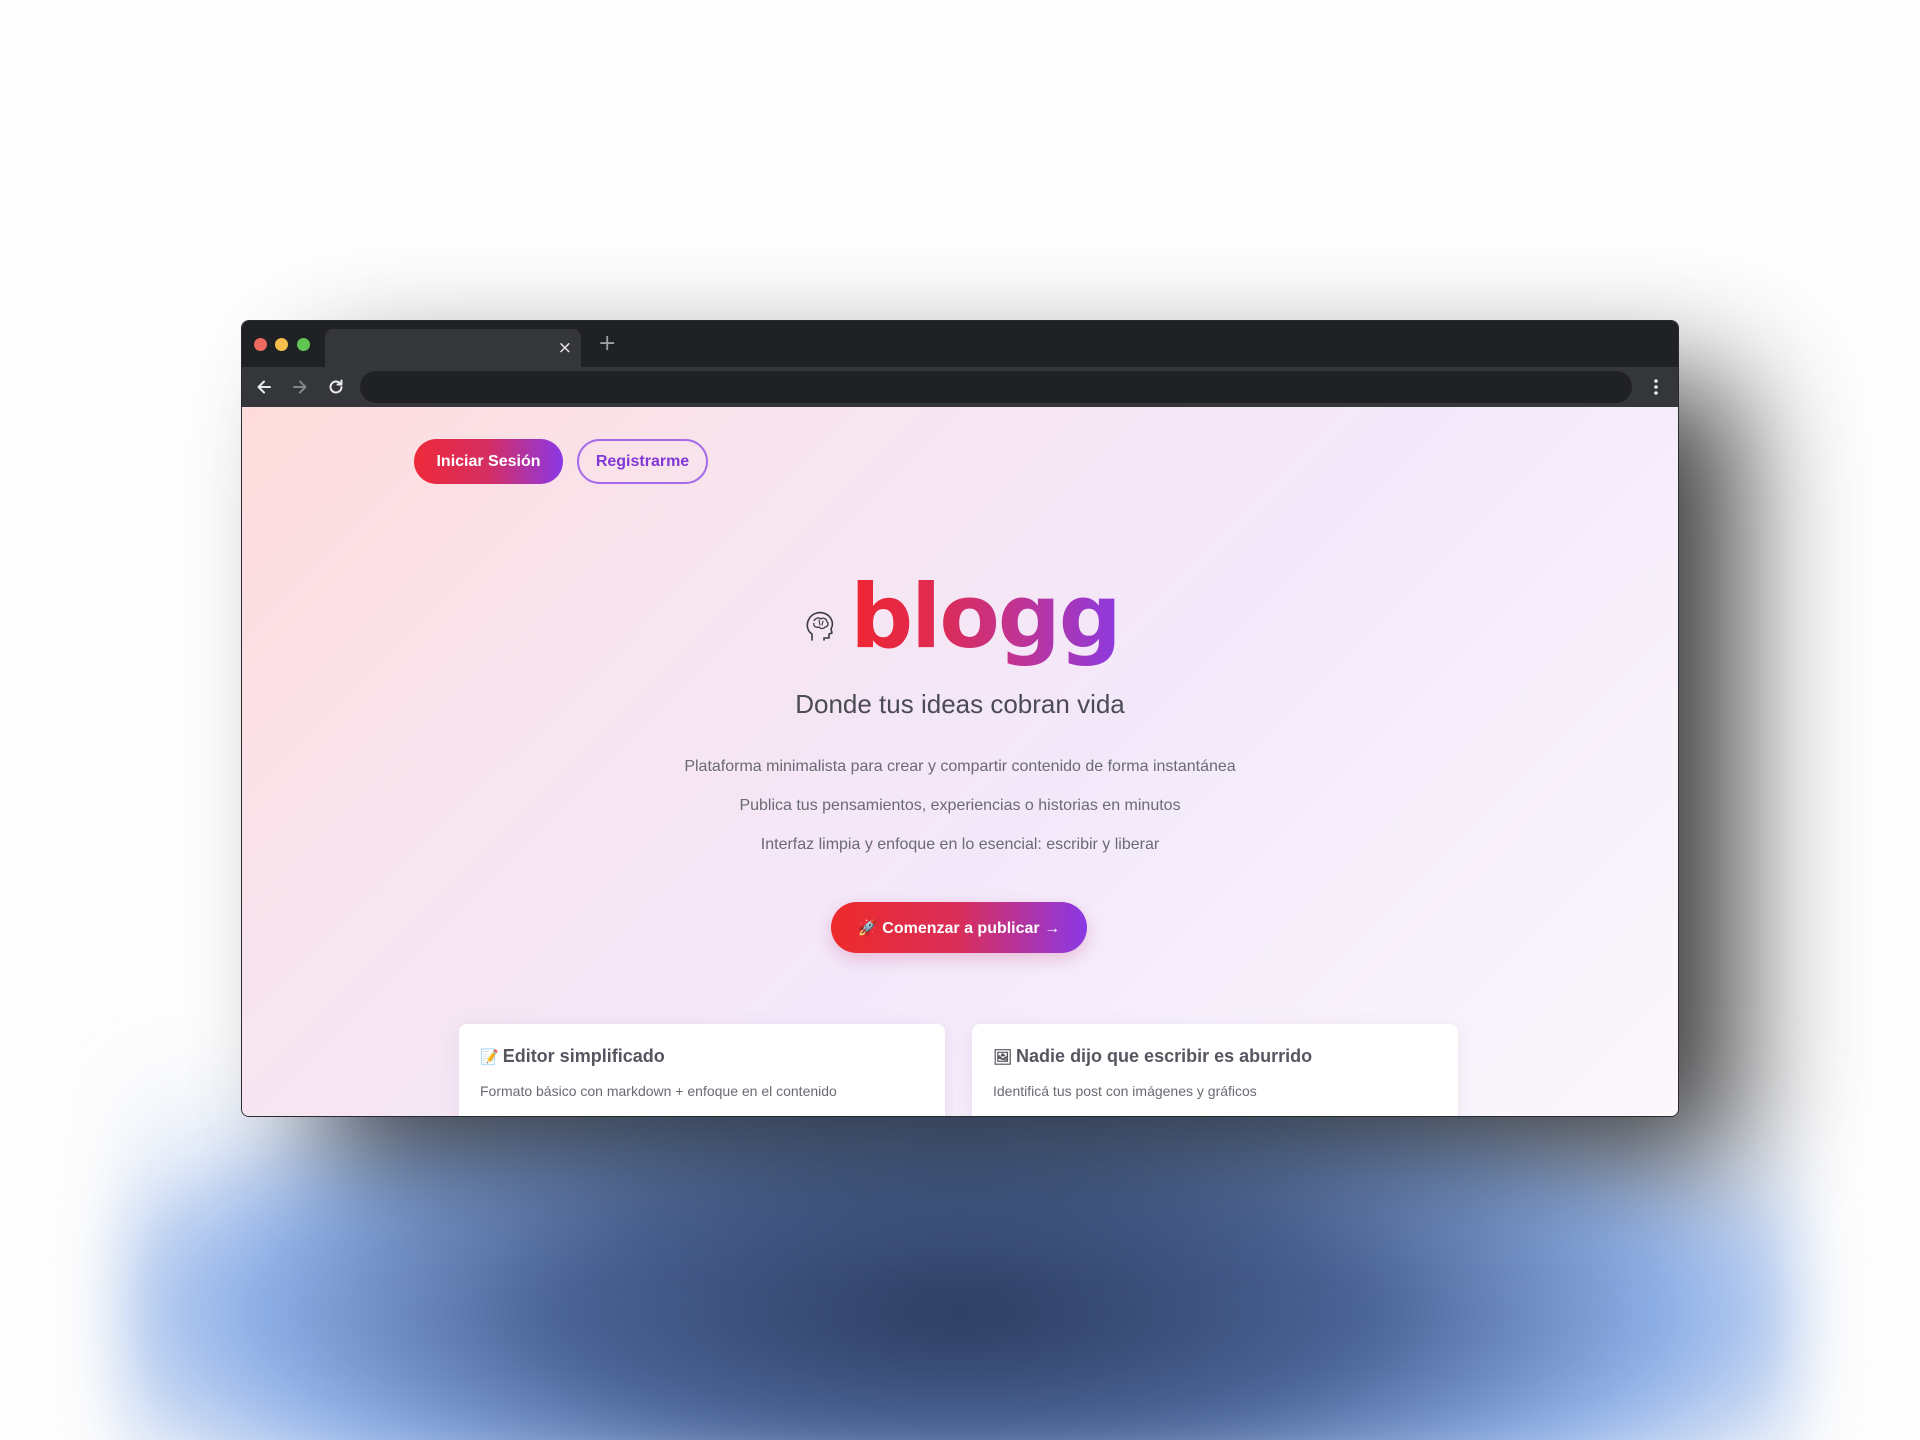 This screenshot has width=1920, height=1440. What do you see at coordinates (260, 344) in the screenshot?
I see `close-window-button` at bounding box center [260, 344].